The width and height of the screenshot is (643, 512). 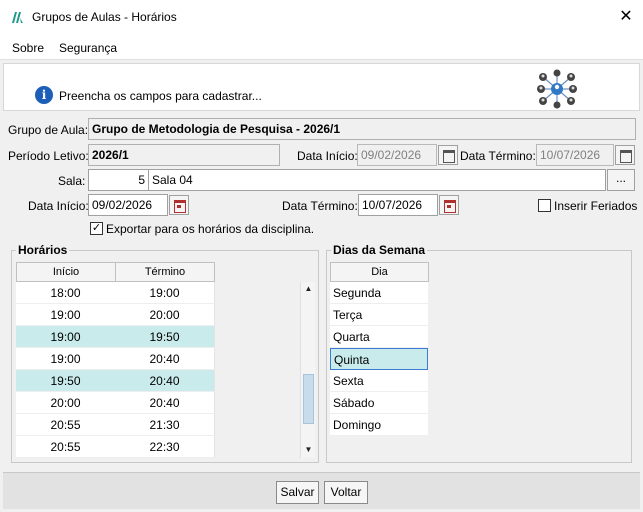 What do you see at coordinates (44, 95) in the screenshot?
I see `info-icon: i` at bounding box center [44, 95].